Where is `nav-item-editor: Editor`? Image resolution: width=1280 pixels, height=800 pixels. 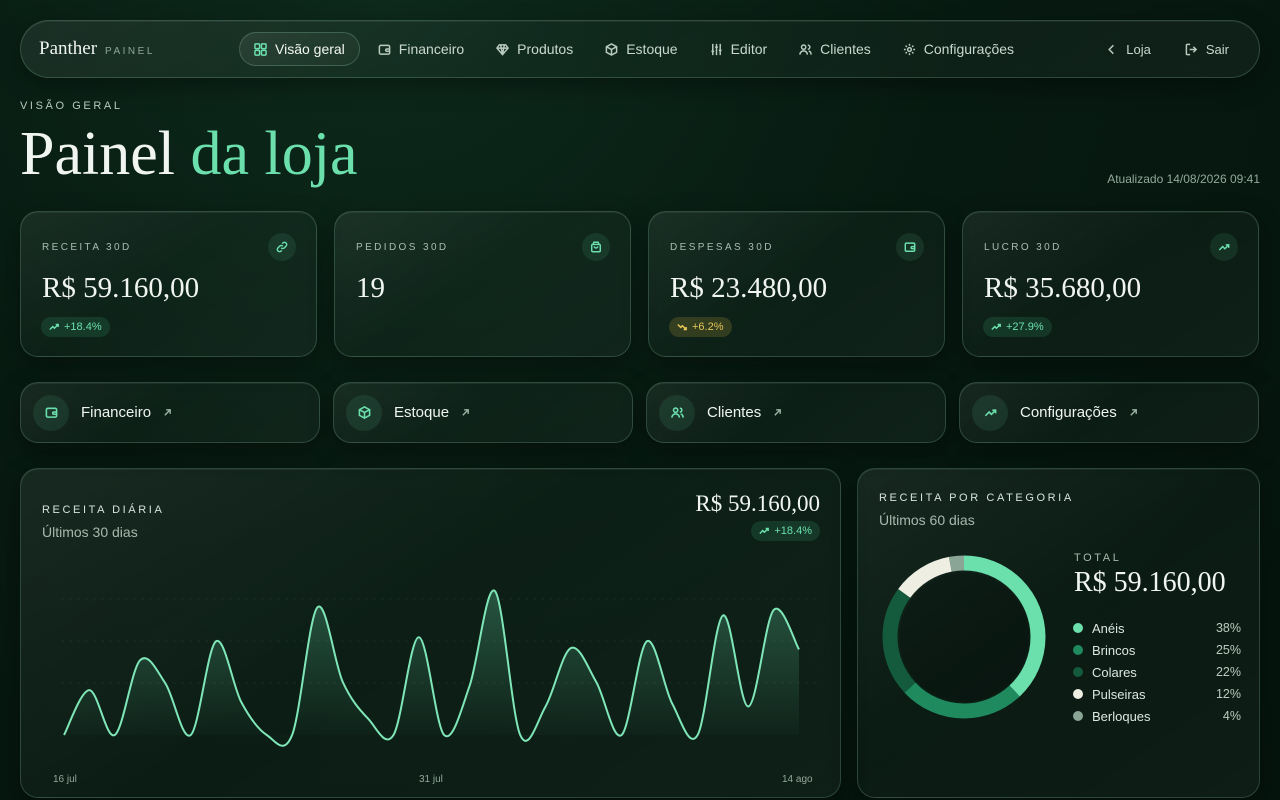 nav-item-editor: Editor is located at coordinates (739, 49).